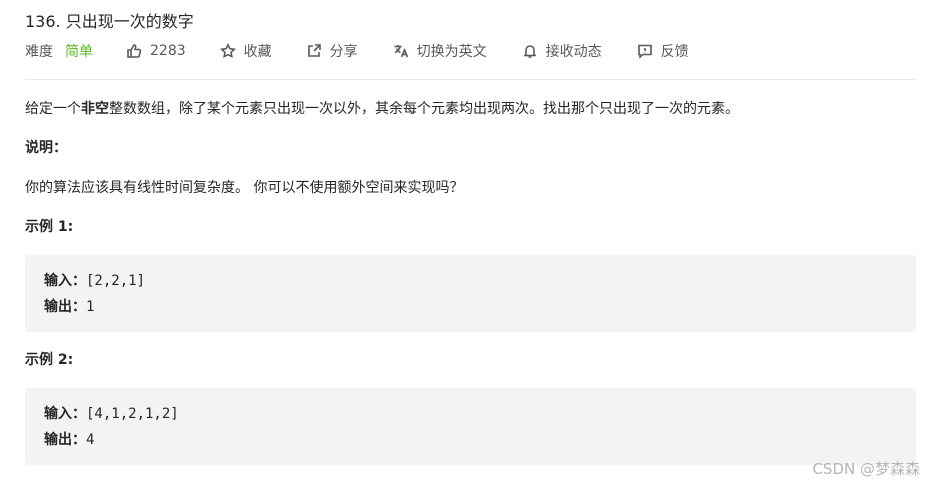 This screenshot has height=486, width=934. I want to click on share-icon, so click(314, 50).